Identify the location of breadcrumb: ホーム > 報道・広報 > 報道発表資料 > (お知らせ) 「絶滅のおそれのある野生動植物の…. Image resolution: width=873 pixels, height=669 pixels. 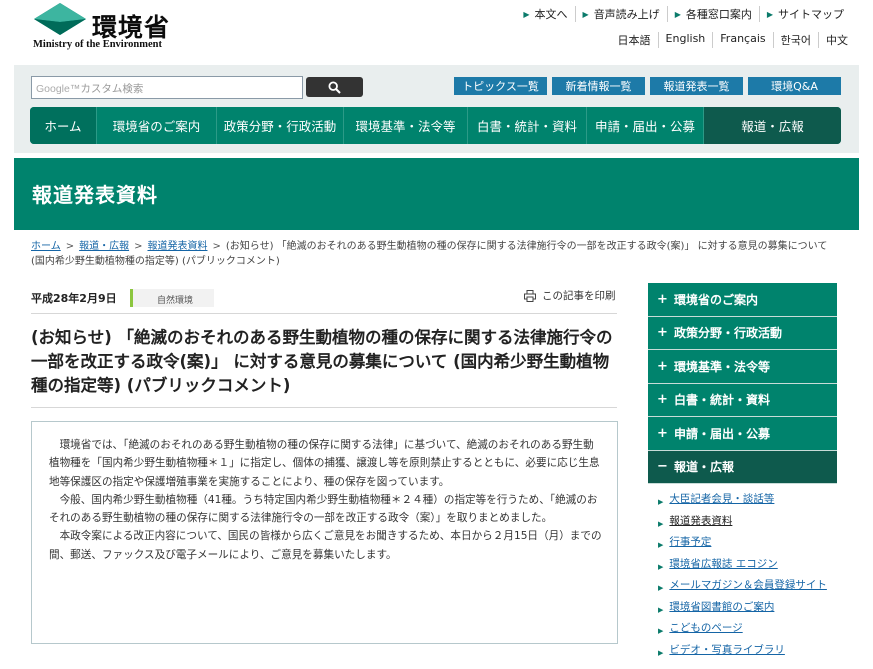
(436, 254).